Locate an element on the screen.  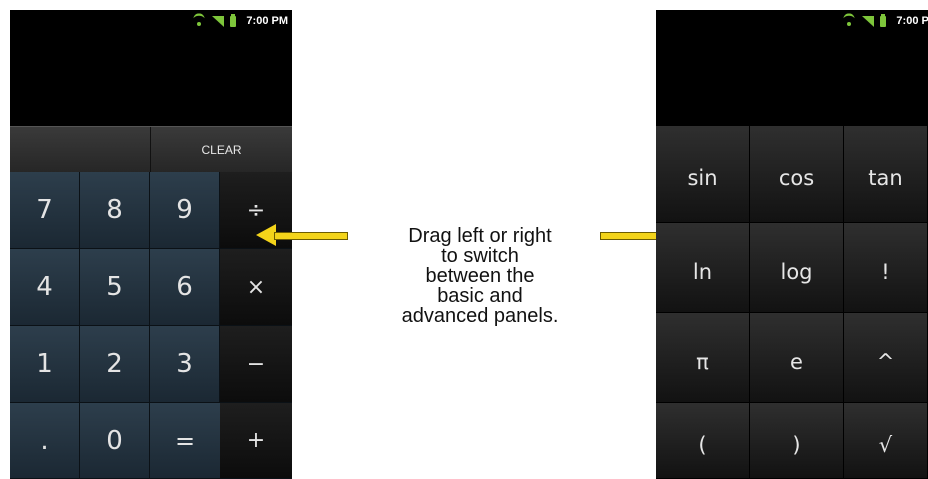
caption-line: Drag left or right is located at coordinates (480, 236).